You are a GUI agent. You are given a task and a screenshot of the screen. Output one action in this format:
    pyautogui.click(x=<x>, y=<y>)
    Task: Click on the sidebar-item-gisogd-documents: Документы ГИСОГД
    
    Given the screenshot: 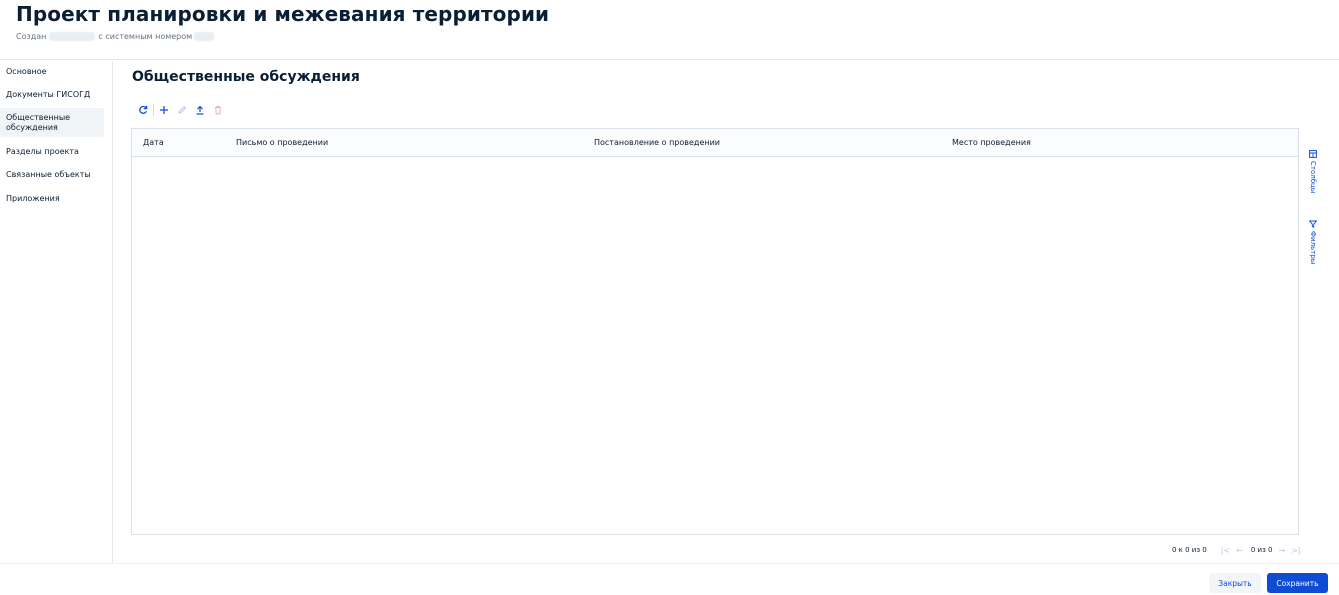 What is the action you would take?
    pyautogui.click(x=56, y=96)
    